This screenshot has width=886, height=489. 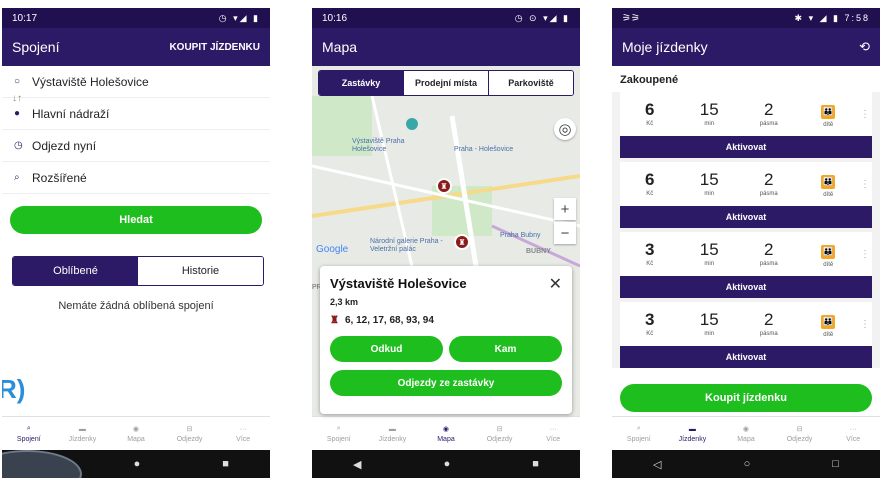 What do you see at coordinates (746, 398) in the screenshot?
I see `buy-ticket-button: Koupit jízdenku` at bounding box center [746, 398].